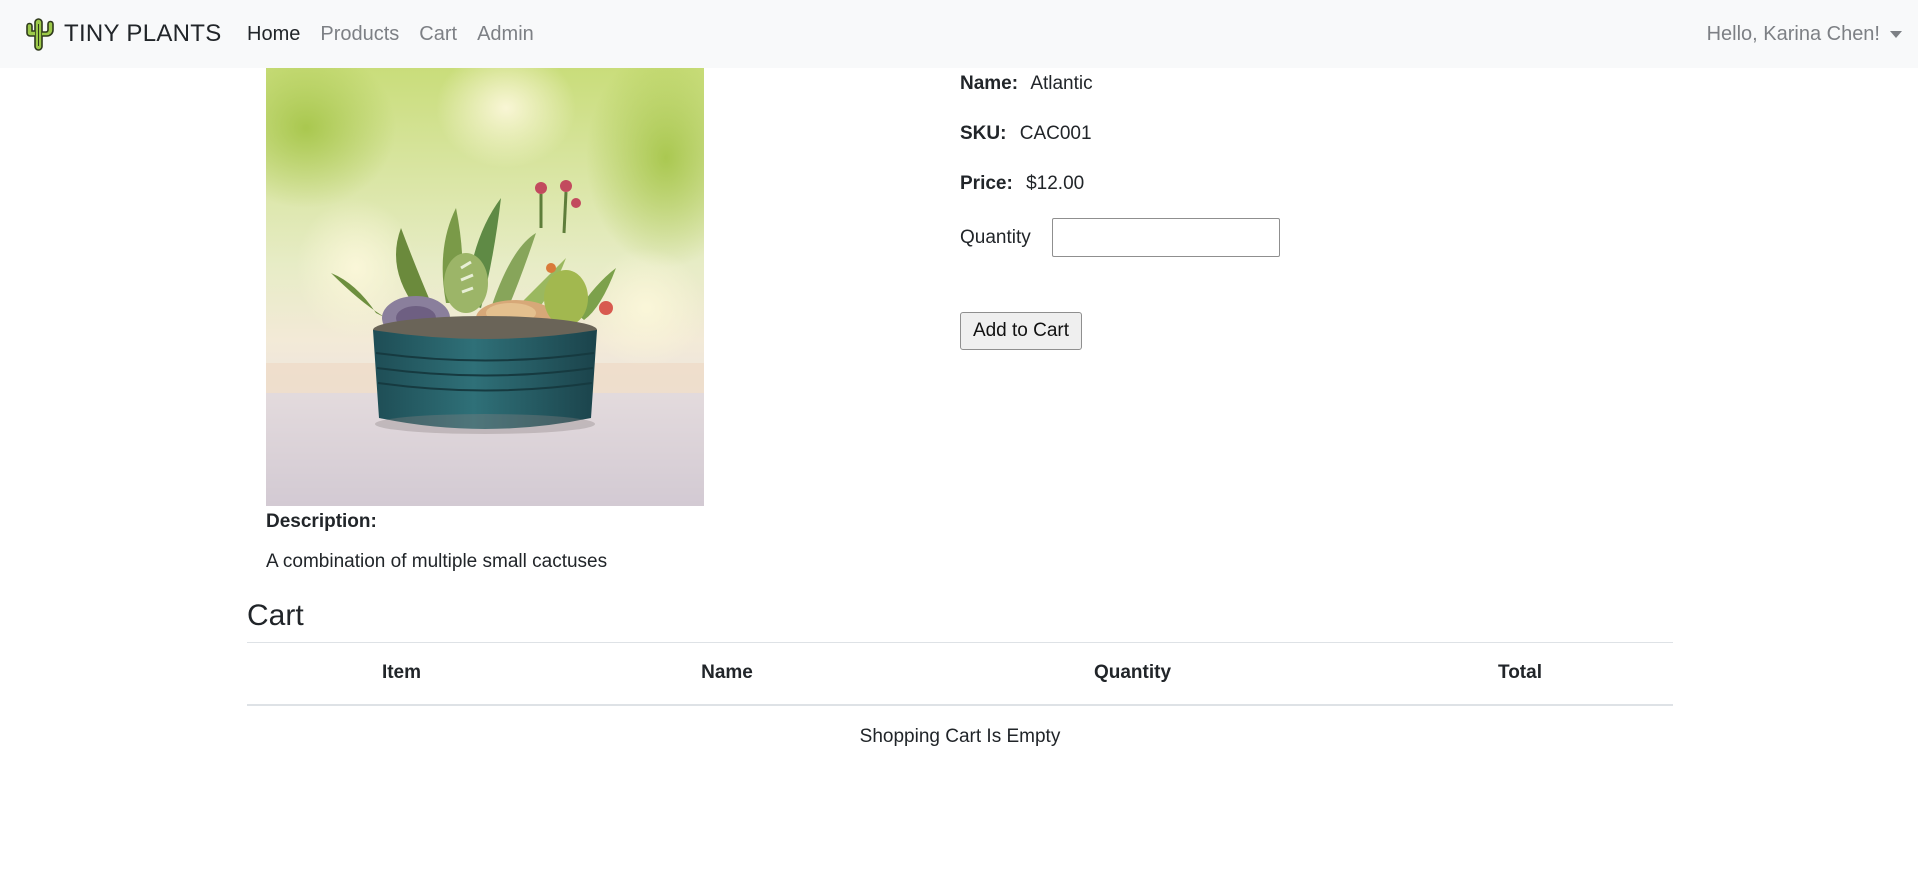 The height and width of the screenshot is (890, 1918). Describe the element at coordinates (1520, 674) in the screenshot. I see `col-total: Total` at that location.